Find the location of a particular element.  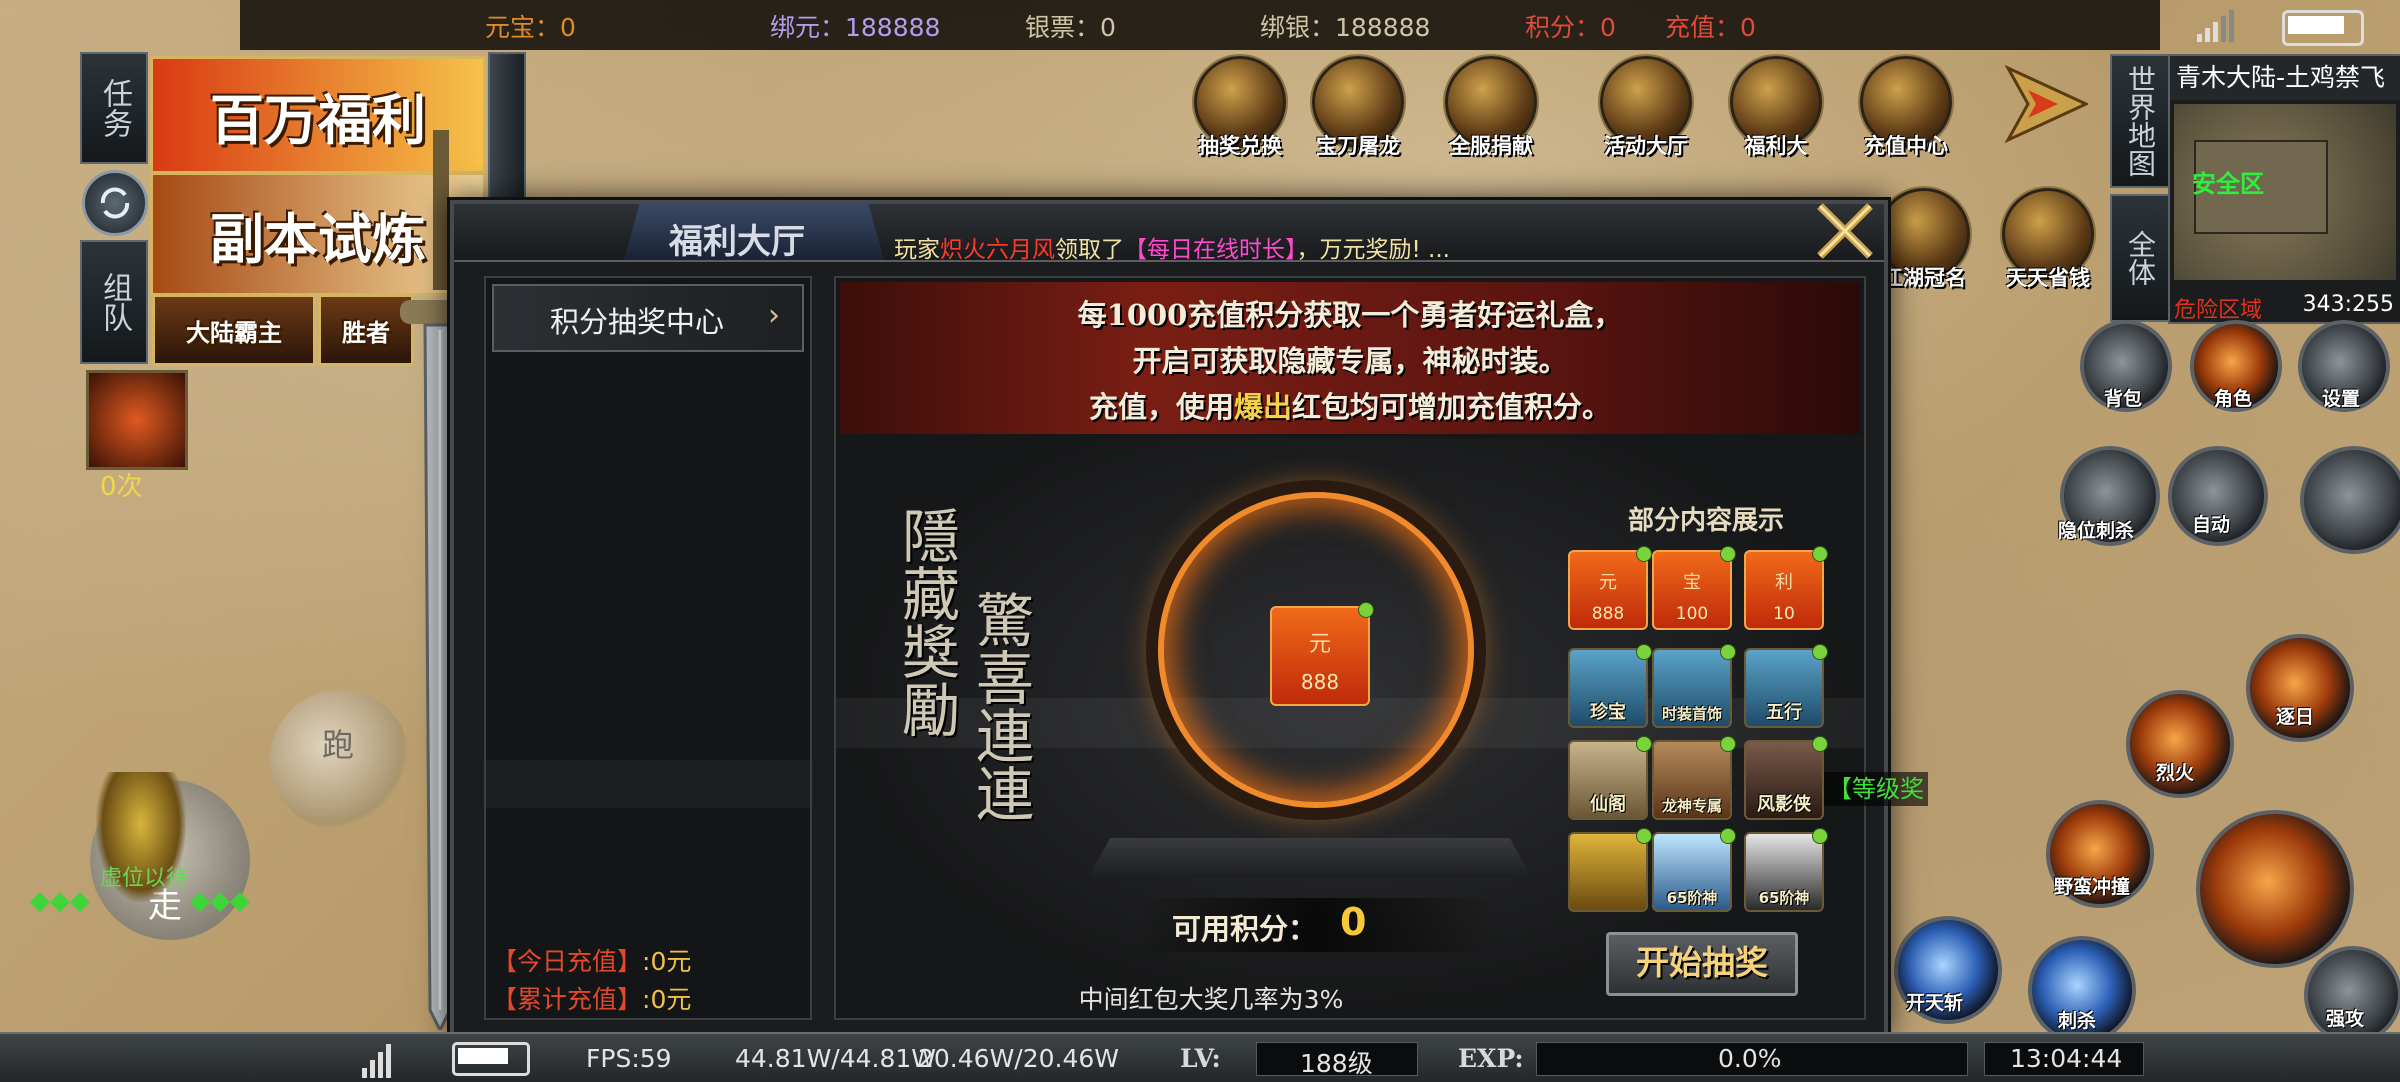

preview-item-2-char: 宝 is located at coordinates (1692, 582).